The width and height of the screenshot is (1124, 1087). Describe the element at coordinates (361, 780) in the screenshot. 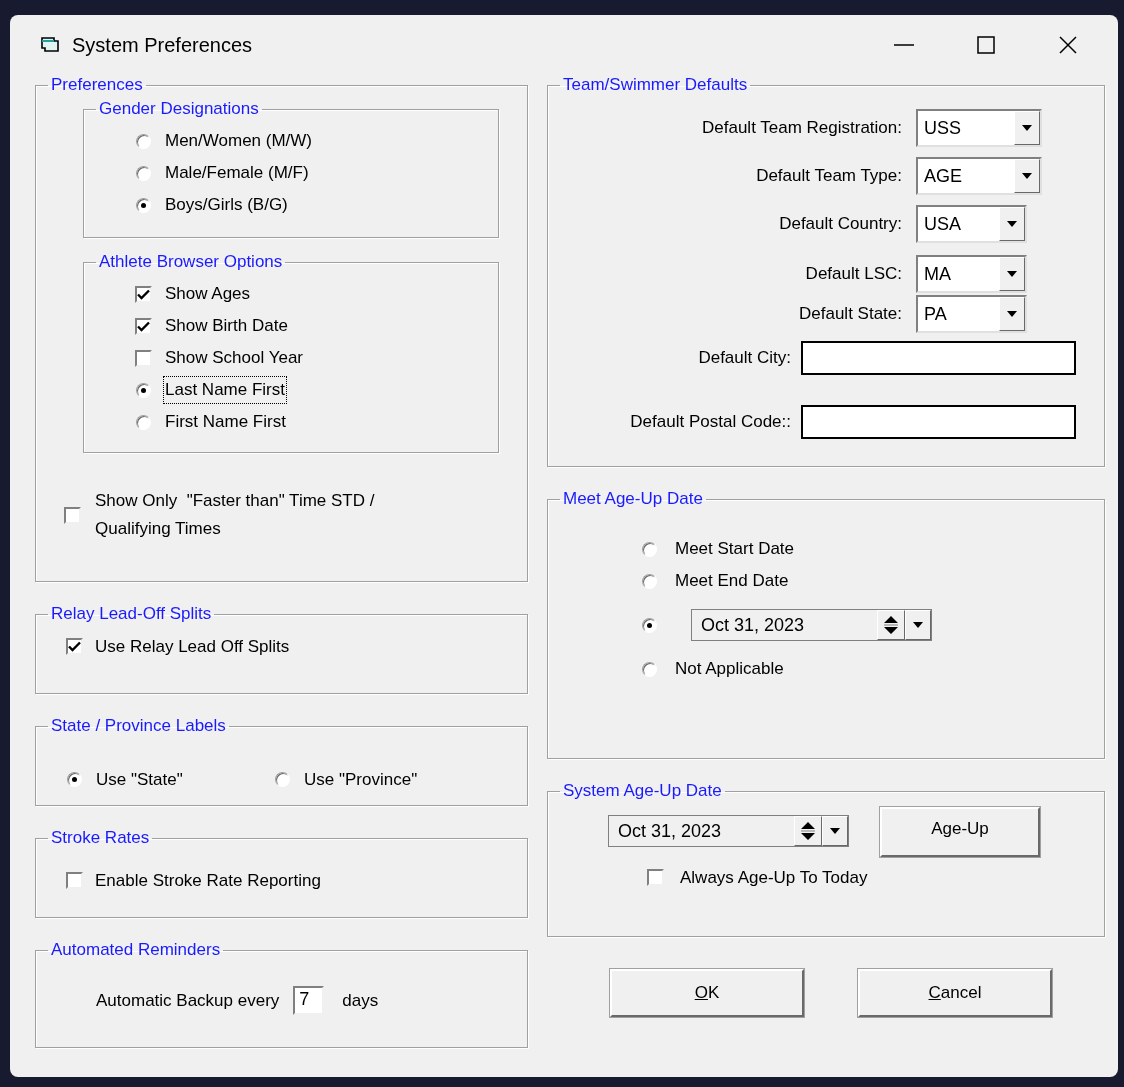

I see `radio-label: Use "Province"` at that location.